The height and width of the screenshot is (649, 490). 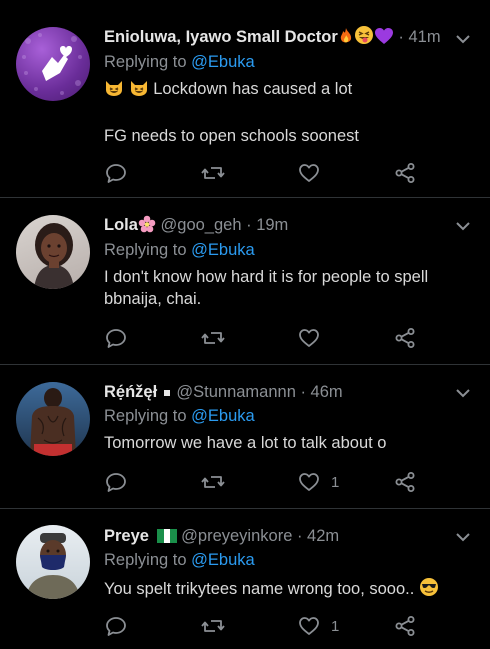 I want to click on tweet-header: Lola @goo_geh · 19m, so click(x=277, y=225).